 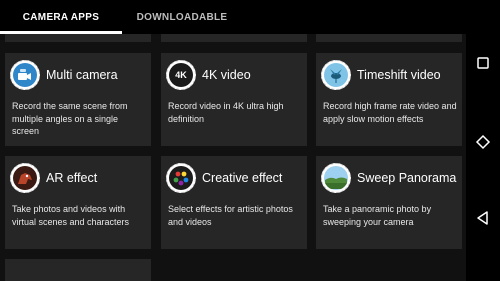 I want to click on tab-downloadable-label: DOWNLOADABLE, so click(x=182, y=17).